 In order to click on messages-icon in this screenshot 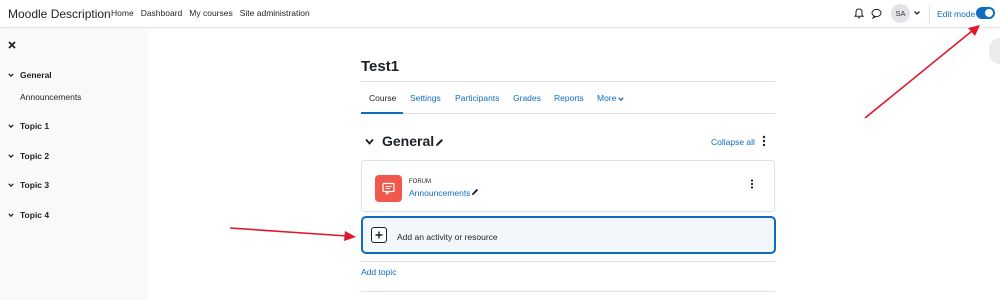, I will do `click(876, 13)`.